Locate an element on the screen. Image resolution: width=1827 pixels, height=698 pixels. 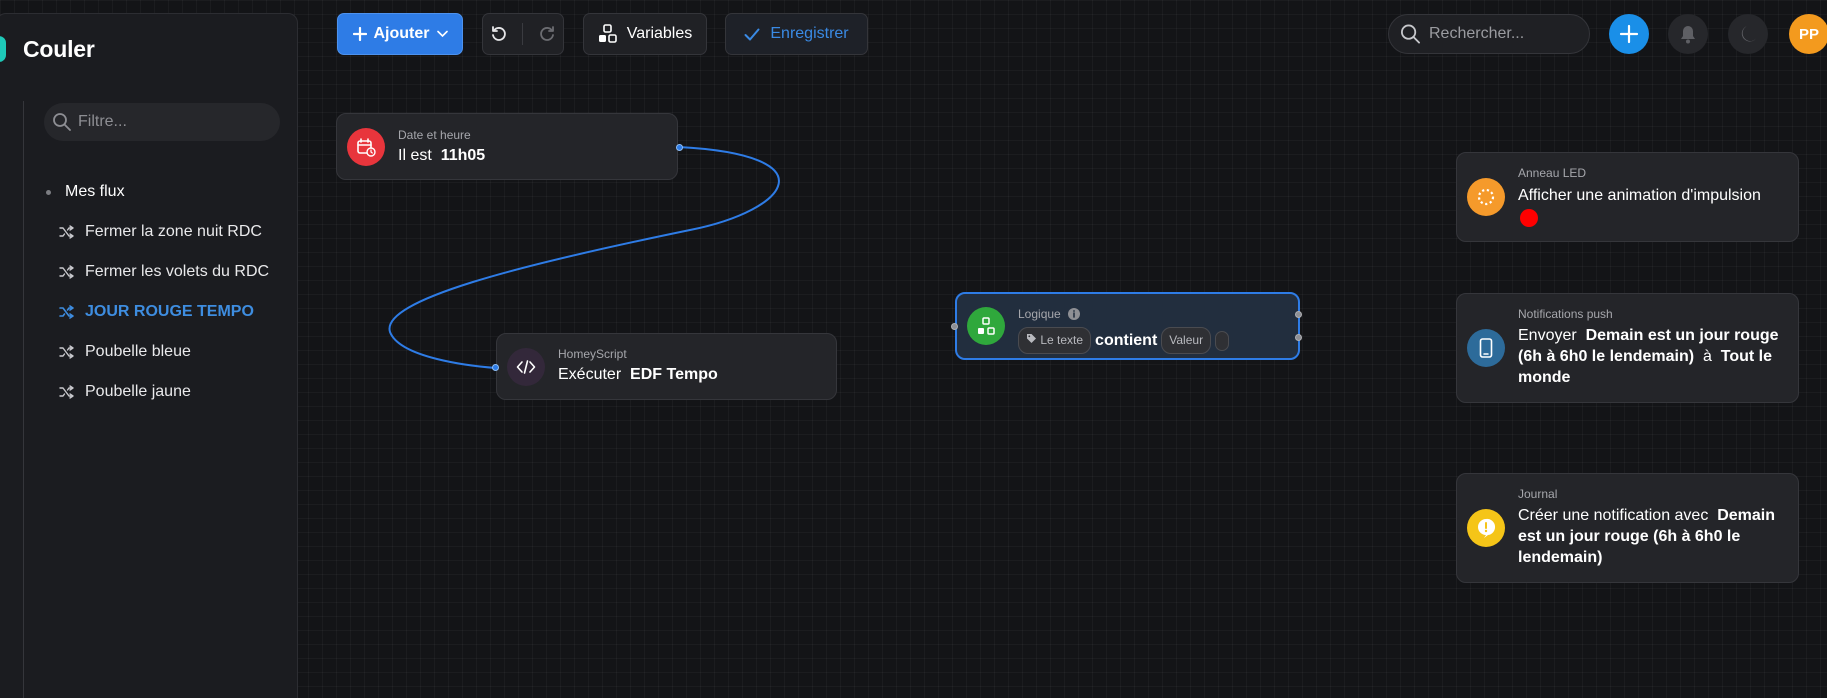
sidebar-item-label: Poubelle bleue is located at coordinates (138, 351).